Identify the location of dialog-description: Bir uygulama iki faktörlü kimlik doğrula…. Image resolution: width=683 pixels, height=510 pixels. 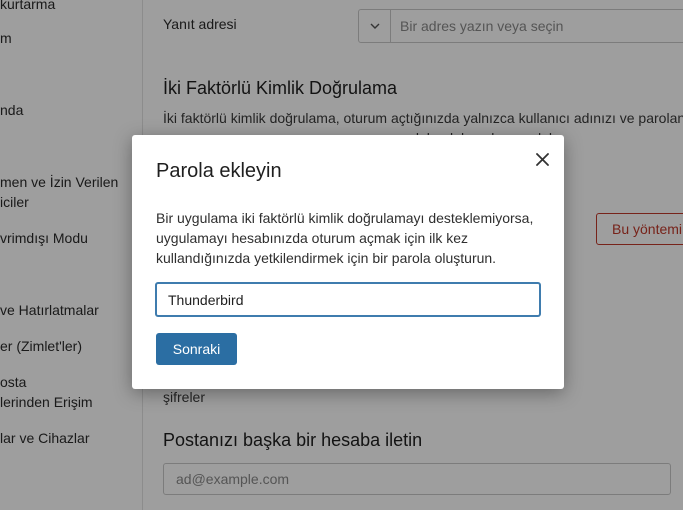
(352, 238).